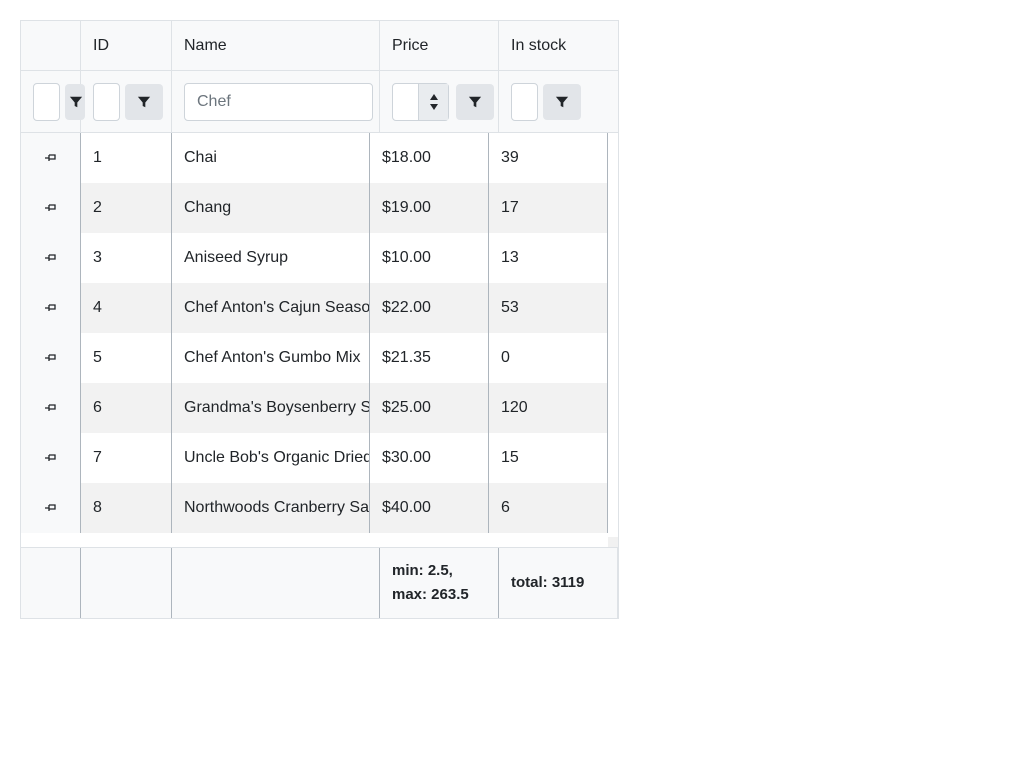 This screenshot has width=1024, height=768. I want to click on column-header-stock: In stock, so click(538, 45).